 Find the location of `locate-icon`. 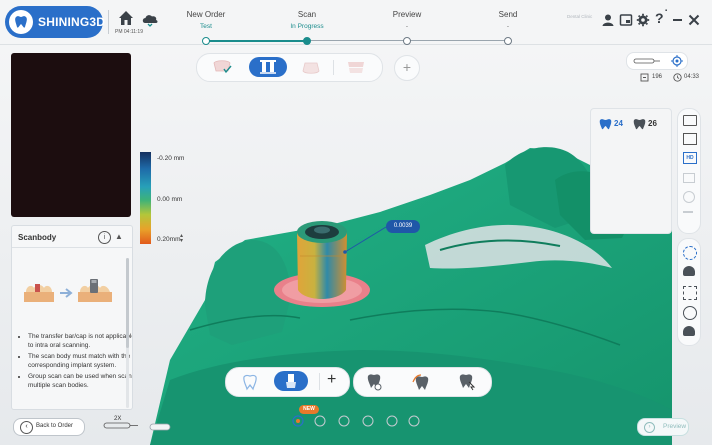

locate-icon is located at coordinates (690, 313).